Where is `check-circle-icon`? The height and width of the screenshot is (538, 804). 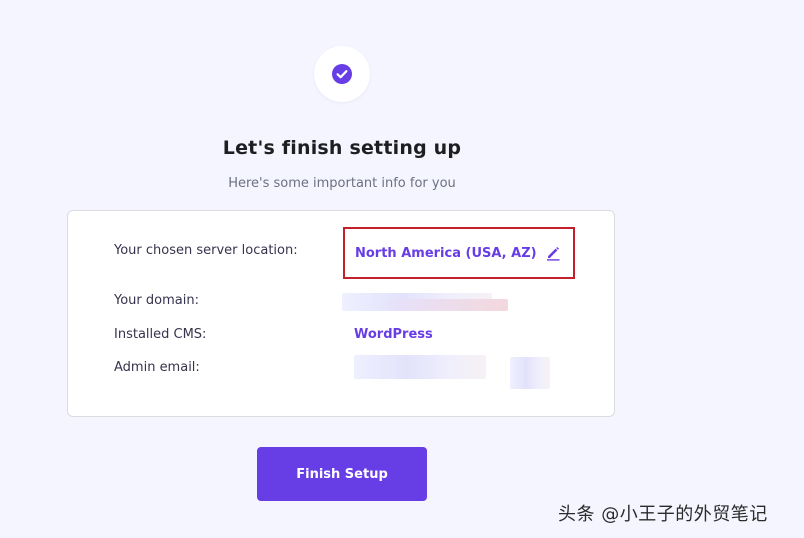
check-circle-icon is located at coordinates (342, 74).